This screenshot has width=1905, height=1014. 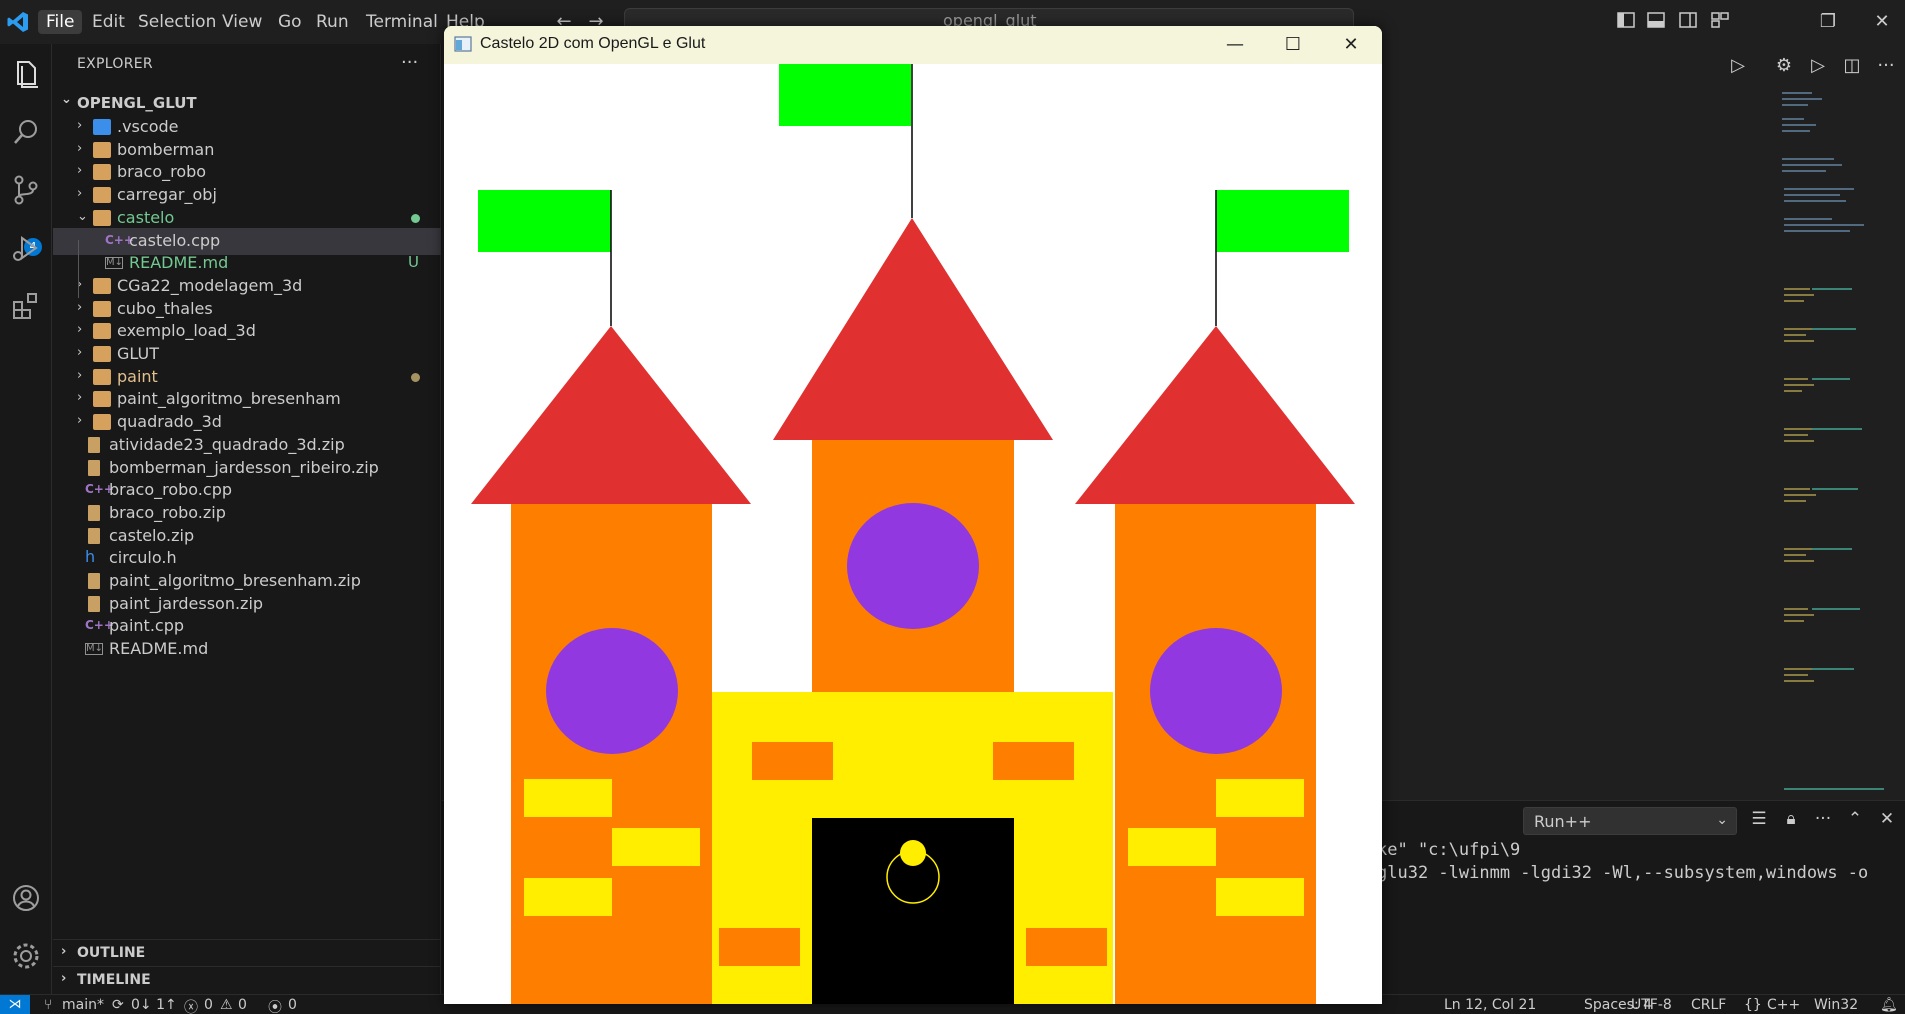 What do you see at coordinates (568, 798) in the screenshot?
I see `left-brick` at bounding box center [568, 798].